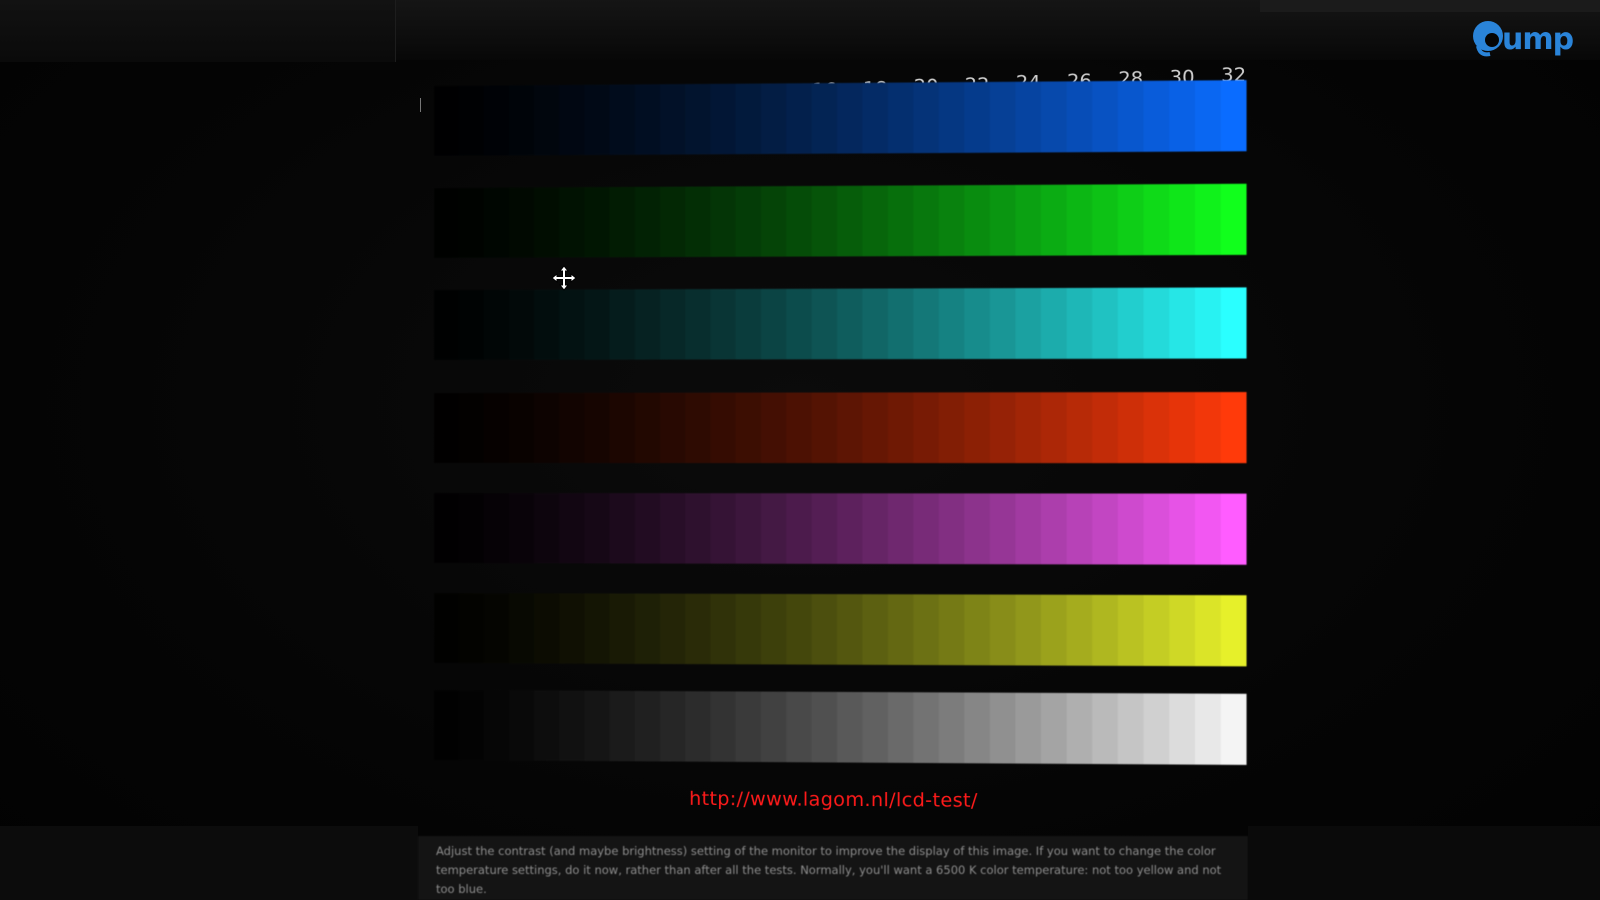 Image resolution: width=1600 pixels, height=900 pixels. I want to click on gradient-band-blue, so click(840, 118).